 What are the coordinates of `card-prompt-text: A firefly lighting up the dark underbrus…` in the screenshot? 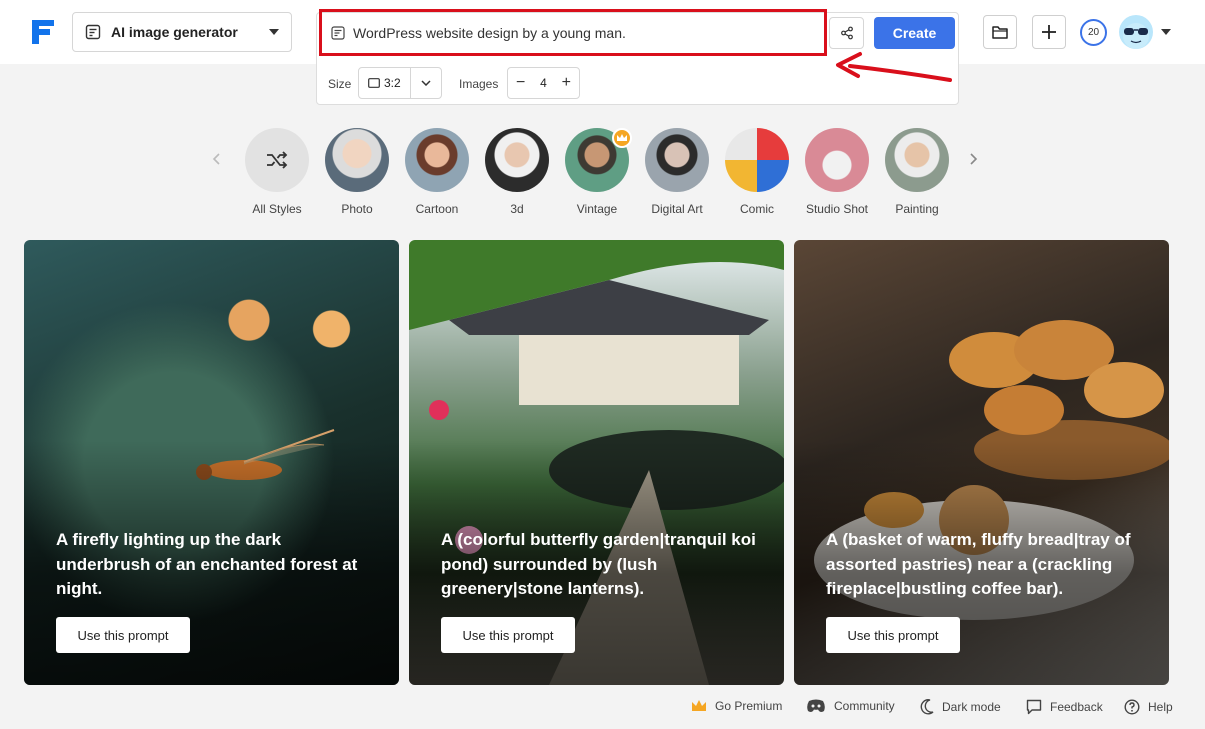 It's located at (207, 564).